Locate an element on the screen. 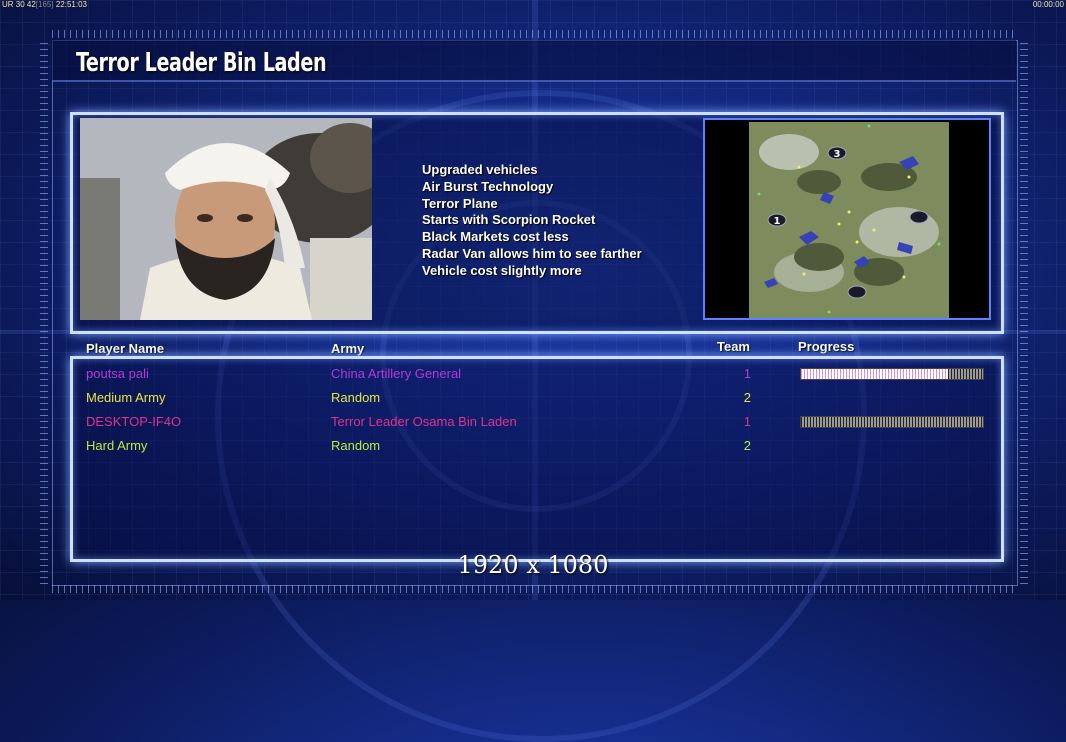  header-team: Team is located at coordinates (733, 346).